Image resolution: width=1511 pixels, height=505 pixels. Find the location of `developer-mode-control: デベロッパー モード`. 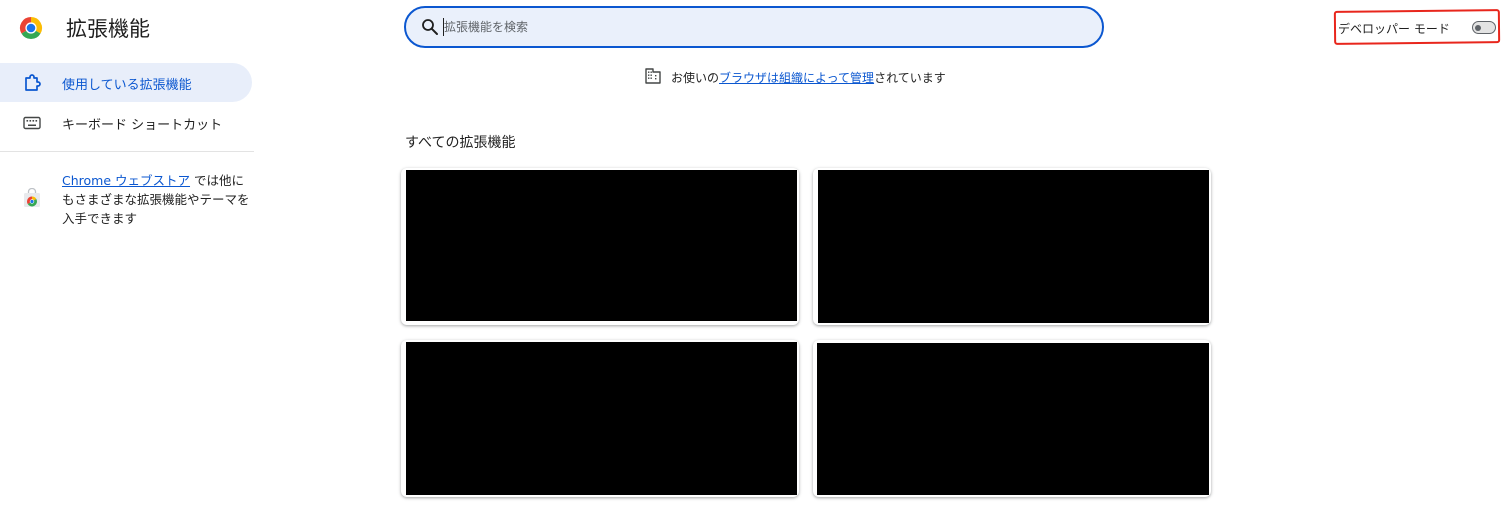

developer-mode-control: デベロッパー モード is located at coordinates (1418, 27).